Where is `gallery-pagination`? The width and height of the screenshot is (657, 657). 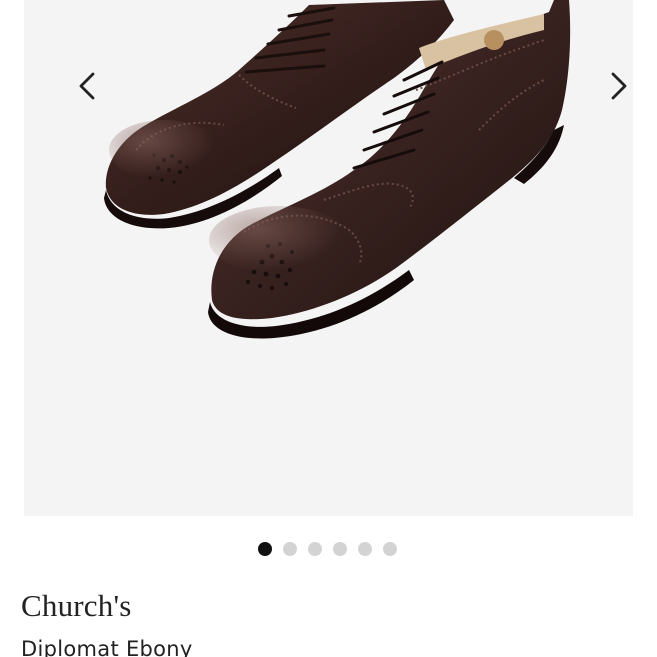 gallery-pagination is located at coordinates (327, 549).